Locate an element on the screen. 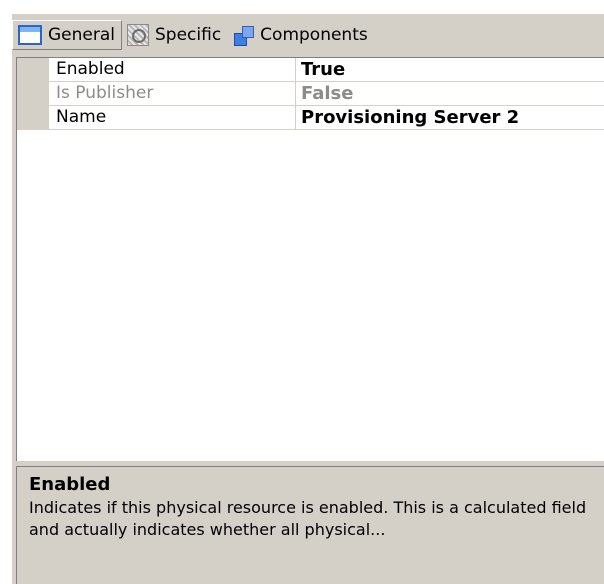 The image size is (604, 584). tab-general: General is located at coordinates (67, 35).